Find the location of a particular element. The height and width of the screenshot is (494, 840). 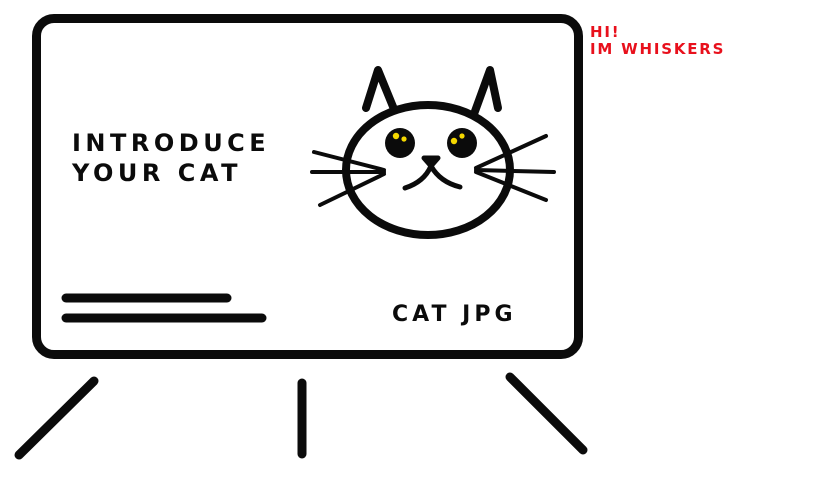

cat-right-eye is located at coordinates (462, 143).